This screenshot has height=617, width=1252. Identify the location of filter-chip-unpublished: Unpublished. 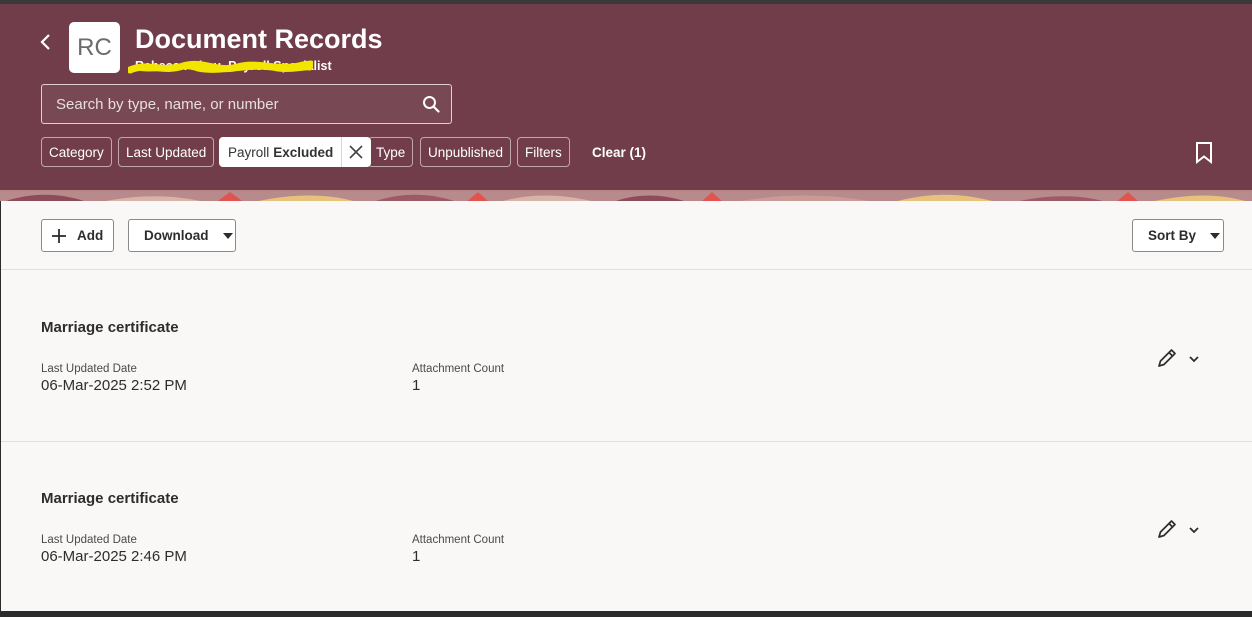
(466, 152).